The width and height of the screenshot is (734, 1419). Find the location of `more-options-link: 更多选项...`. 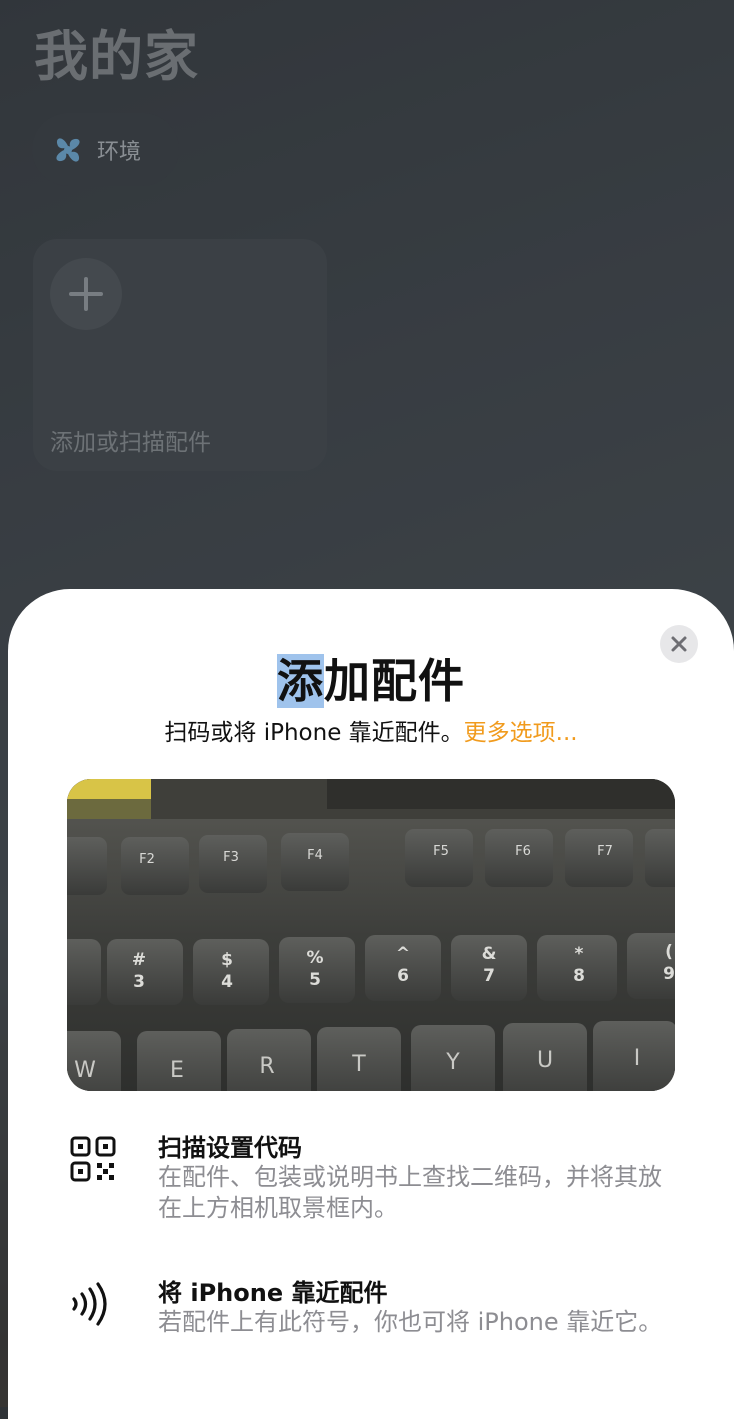

more-options-link: 更多选项... is located at coordinates (521, 733).